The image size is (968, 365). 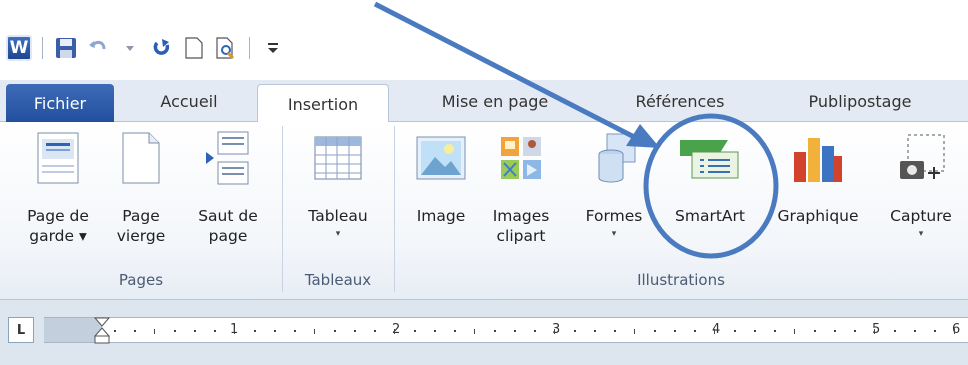 What do you see at coordinates (680, 101) in the screenshot?
I see `tab-references: Références` at bounding box center [680, 101].